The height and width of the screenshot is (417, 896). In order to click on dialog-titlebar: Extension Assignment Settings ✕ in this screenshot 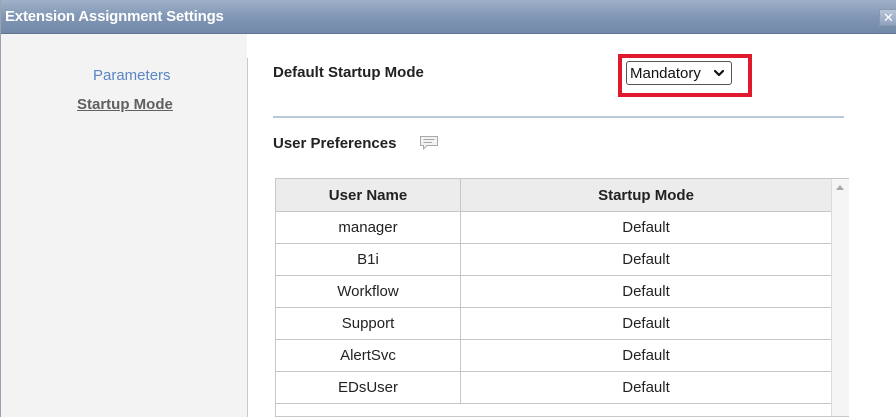, I will do `click(448, 17)`.